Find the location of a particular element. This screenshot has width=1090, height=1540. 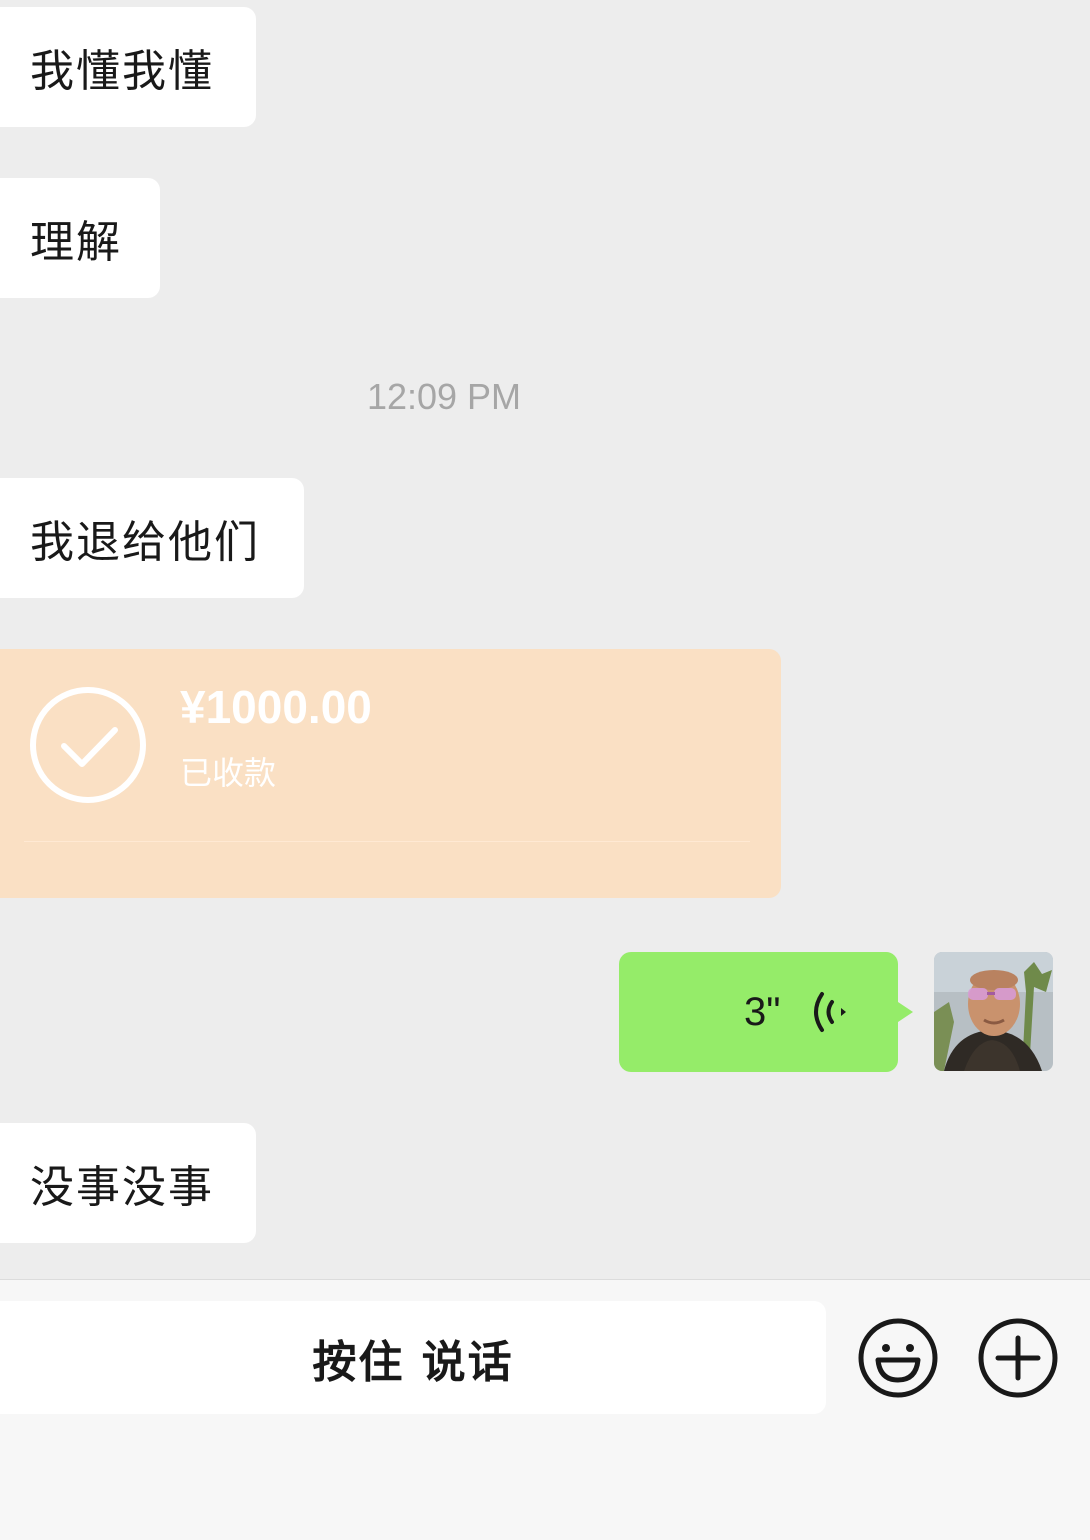

avatar-photo is located at coordinates (993, 1011).